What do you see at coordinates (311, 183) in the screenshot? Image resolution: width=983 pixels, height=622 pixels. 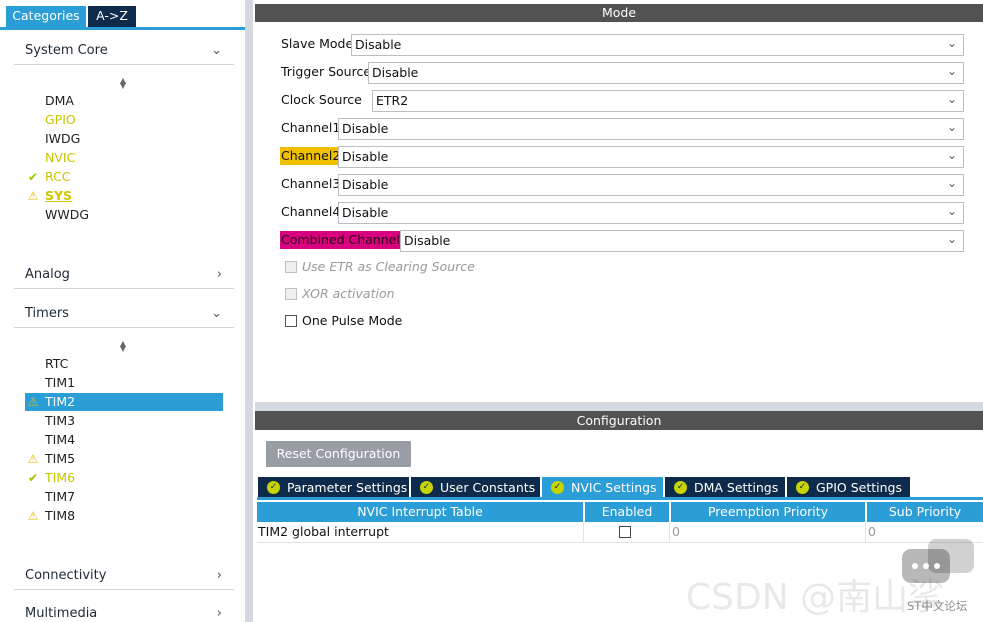 I see `field-label: Channel3` at bounding box center [311, 183].